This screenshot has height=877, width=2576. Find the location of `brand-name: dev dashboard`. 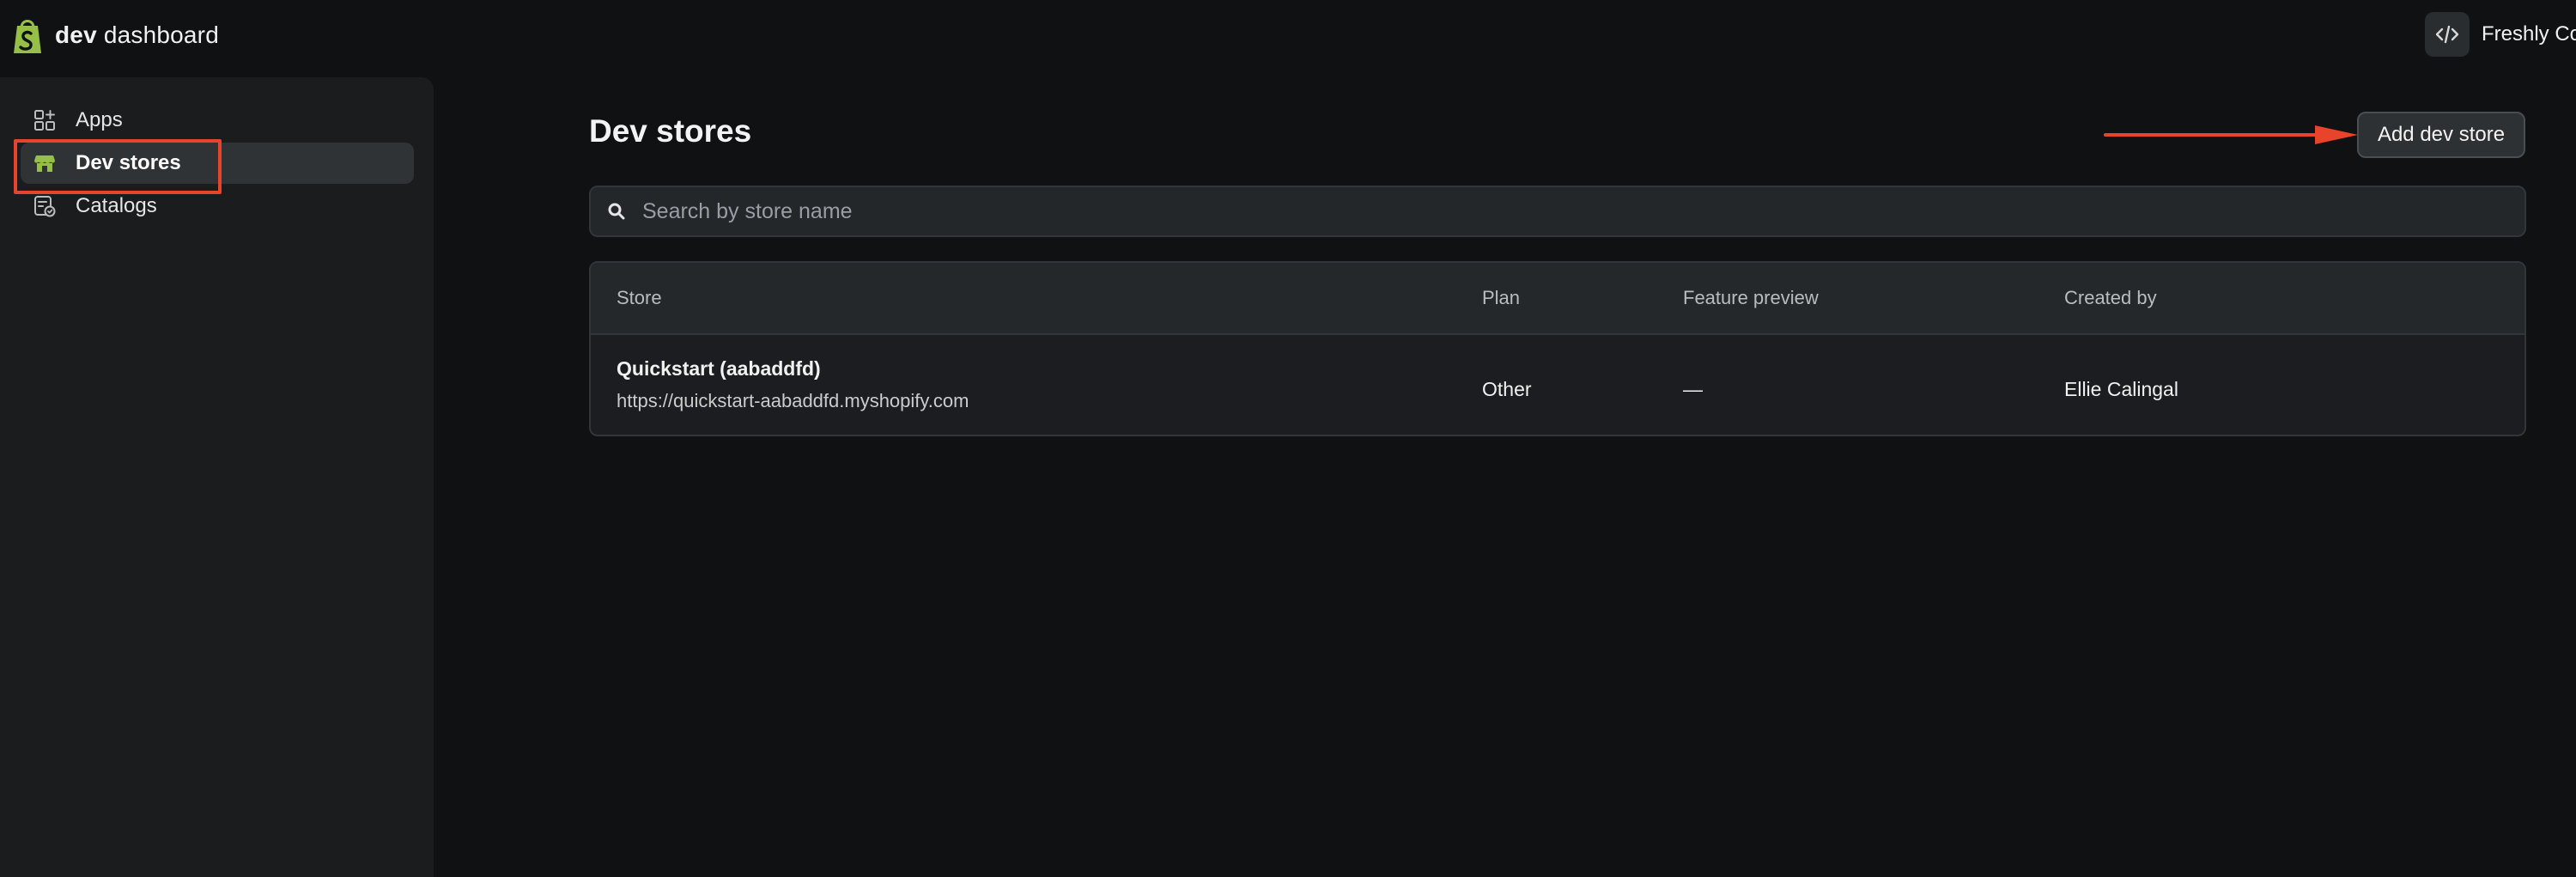

brand-name: dev dashboard is located at coordinates (137, 35).